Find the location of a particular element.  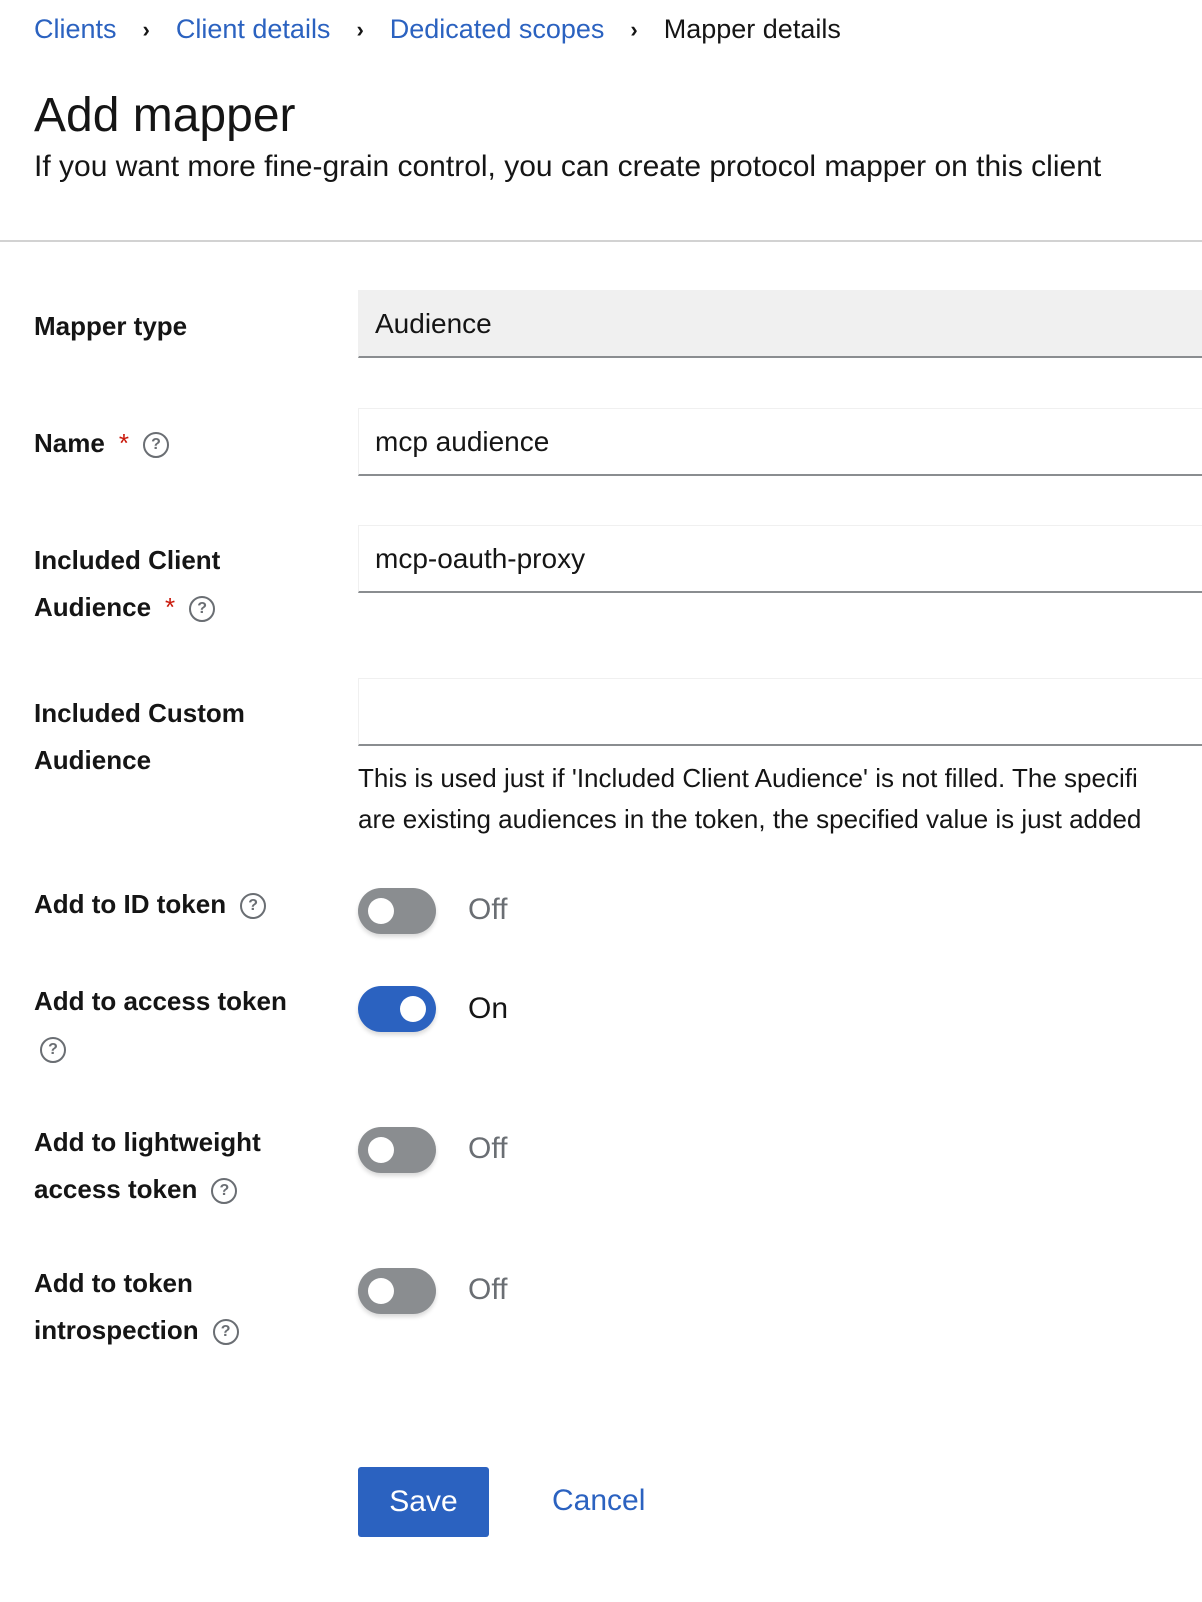

name-input: mcp audience is located at coordinates (780, 442).